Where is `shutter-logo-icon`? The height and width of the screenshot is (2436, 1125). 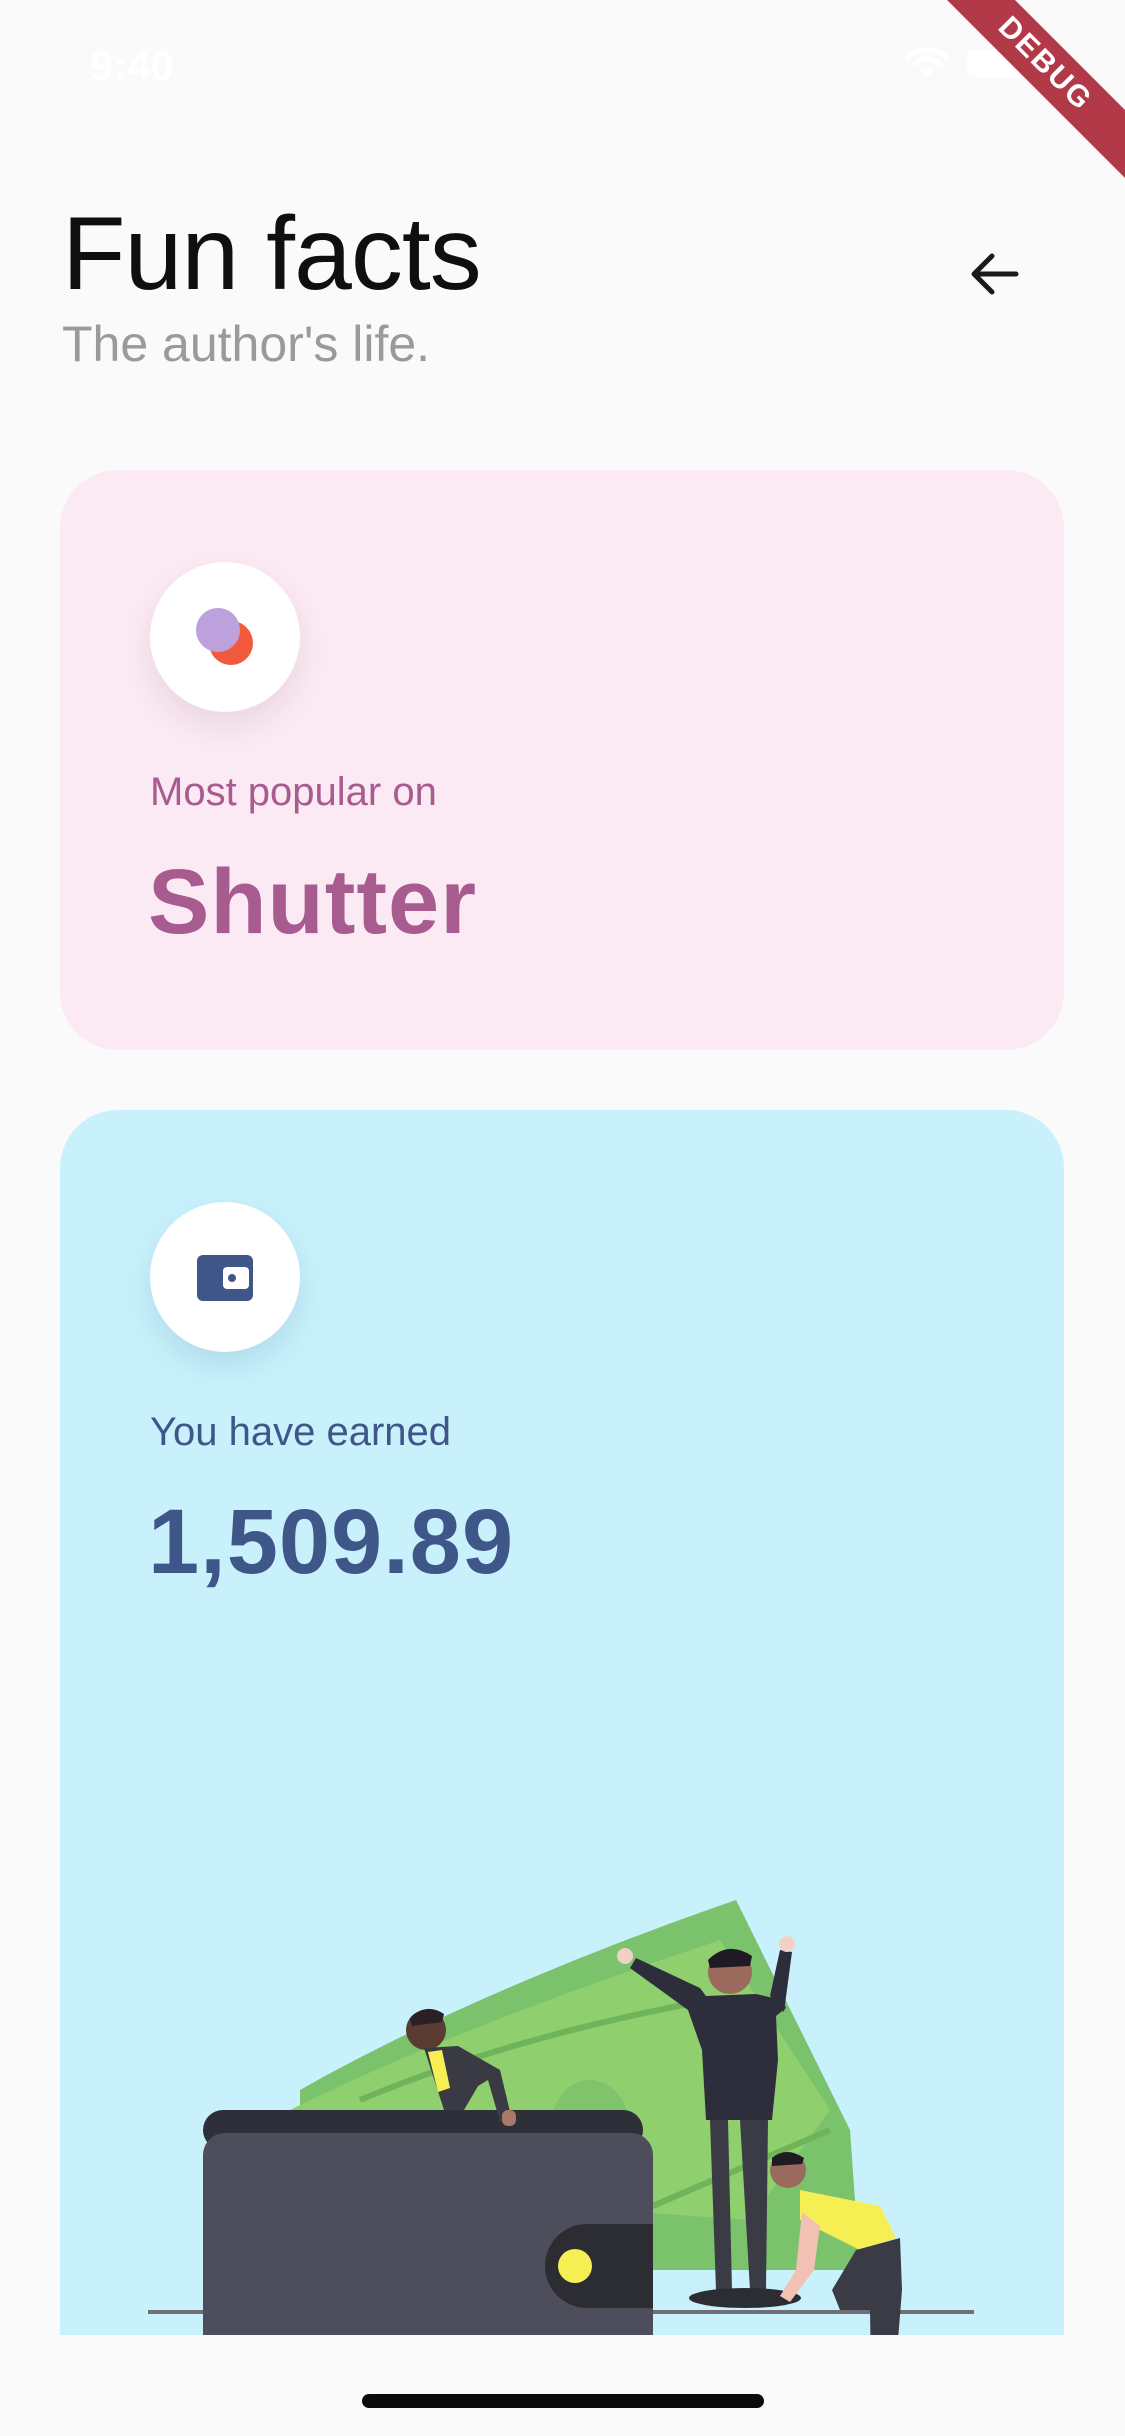 shutter-logo-icon is located at coordinates (224, 636).